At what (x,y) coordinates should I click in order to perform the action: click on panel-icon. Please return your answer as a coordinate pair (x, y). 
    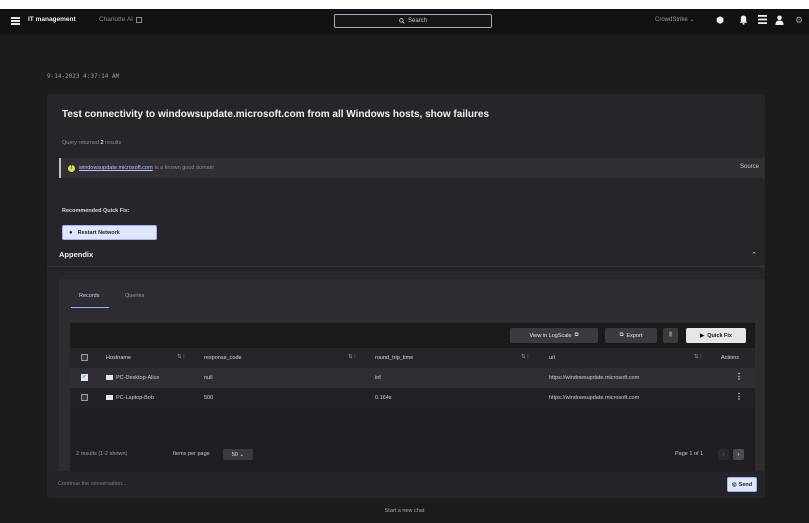
    Looking at the image, I should click on (138, 19).